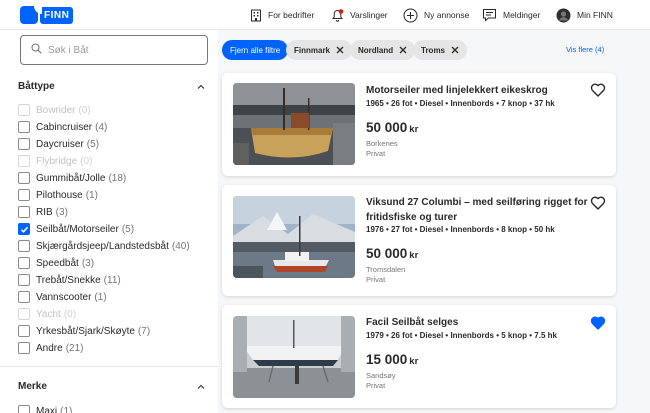 This screenshot has width=650, height=413. What do you see at coordinates (478, 91) in the screenshot?
I see `listing-title: Motorseiler med linjelekkert eikeskrog` at bounding box center [478, 91].